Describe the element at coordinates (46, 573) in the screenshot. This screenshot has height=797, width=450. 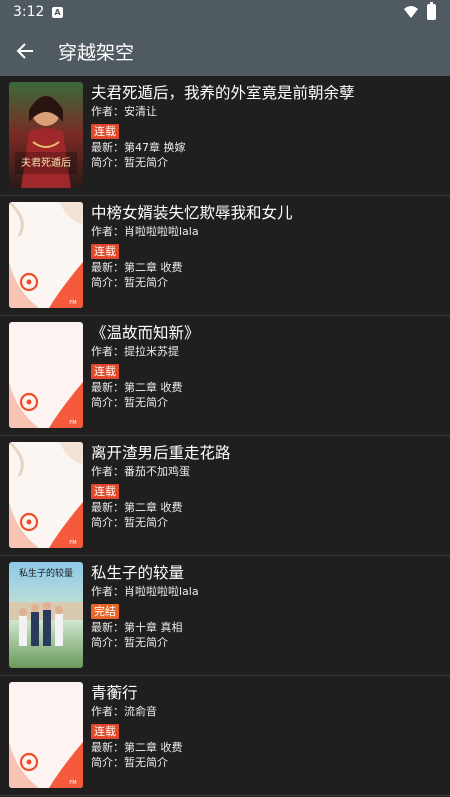
I see `svg-text: 私生子的较量` at that location.